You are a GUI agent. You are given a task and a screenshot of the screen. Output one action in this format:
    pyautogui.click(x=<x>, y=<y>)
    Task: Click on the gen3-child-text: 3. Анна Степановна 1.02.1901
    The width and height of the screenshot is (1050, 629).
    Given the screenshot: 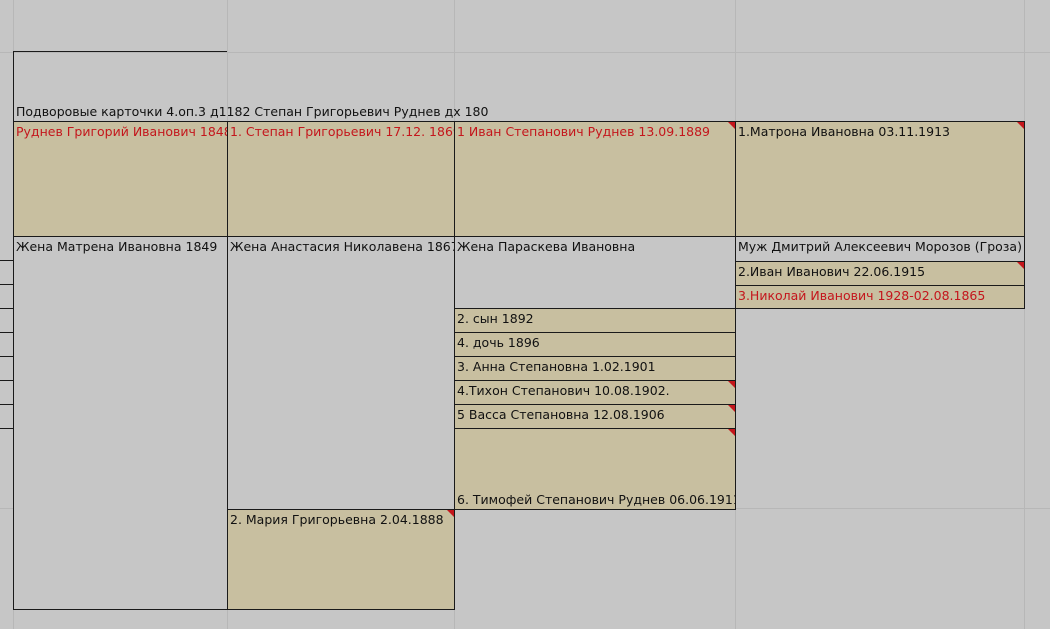 What is the action you would take?
    pyautogui.click(x=556, y=366)
    